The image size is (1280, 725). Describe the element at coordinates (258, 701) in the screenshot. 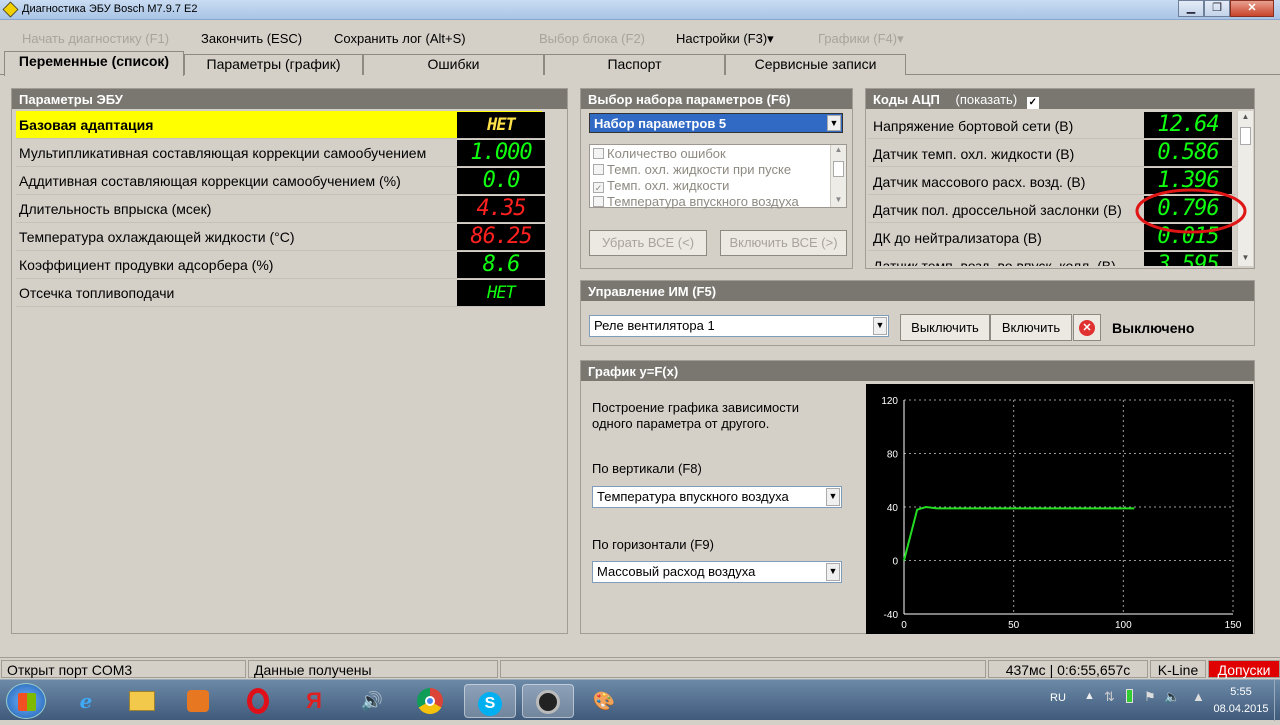

I see `opera-icon` at that location.